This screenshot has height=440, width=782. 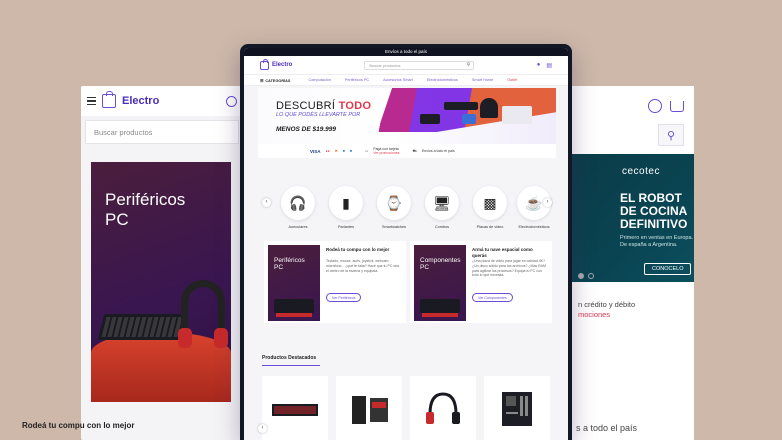 What do you see at coordinates (492, 297) in the screenshot?
I see `ver-componentes-button: Ver Componentes` at bounding box center [492, 297].